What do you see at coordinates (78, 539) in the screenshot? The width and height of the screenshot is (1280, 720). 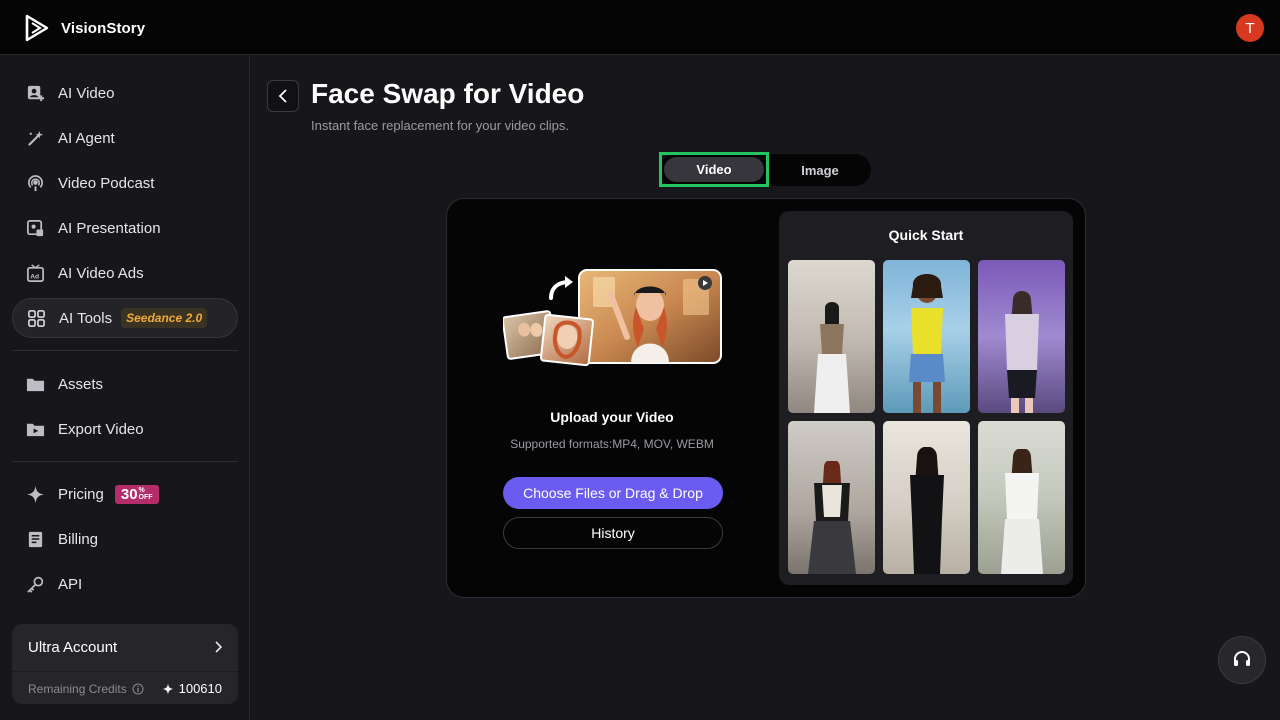 I see `sidebar-item-label: Billing` at bounding box center [78, 539].